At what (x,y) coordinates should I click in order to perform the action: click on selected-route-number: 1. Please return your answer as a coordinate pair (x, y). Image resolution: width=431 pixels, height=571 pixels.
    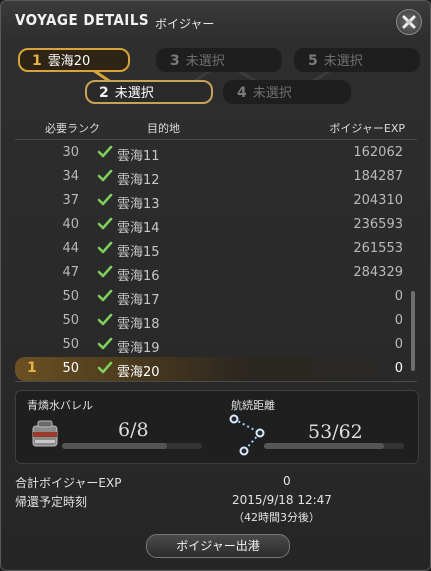
    Looking at the image, I should click on (32, 368).